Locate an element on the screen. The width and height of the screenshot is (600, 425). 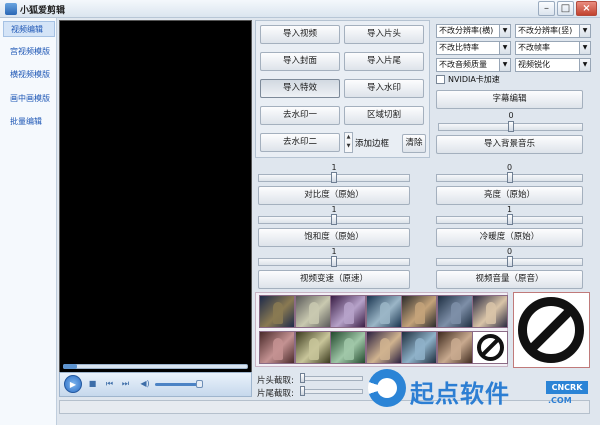
adjust-reset-button: 冷暖度（原始） is located at coordinates (509, 237).